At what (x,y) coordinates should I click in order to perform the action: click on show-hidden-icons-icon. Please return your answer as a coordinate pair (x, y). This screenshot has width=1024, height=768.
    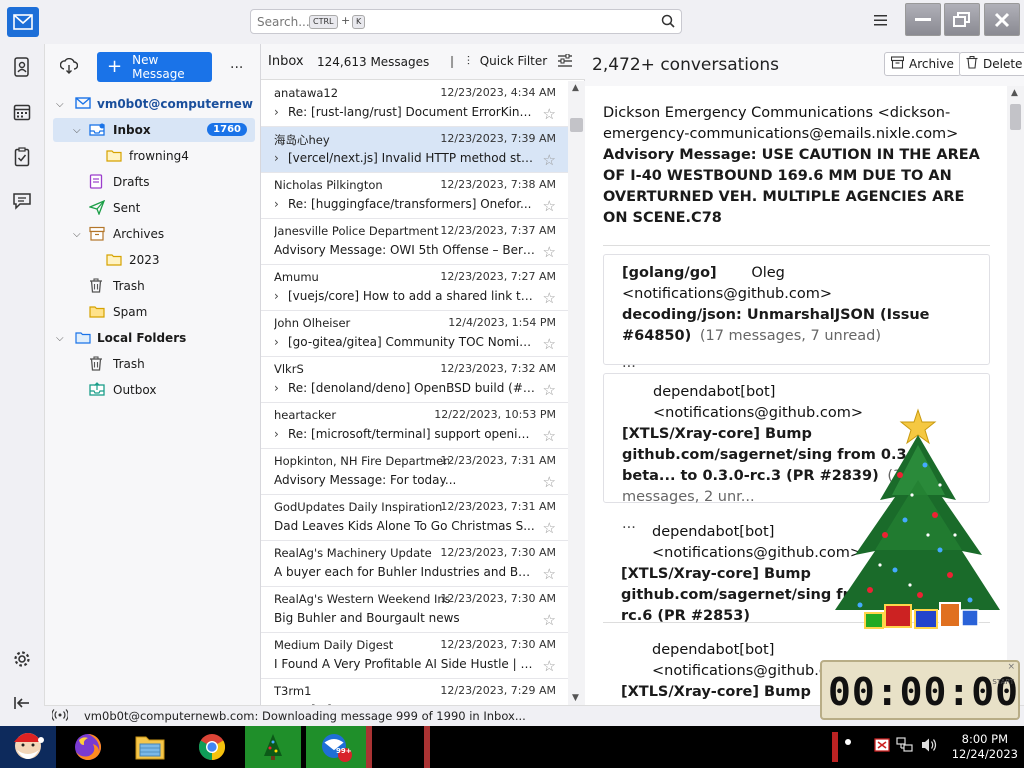
    Looking at the image, I should click on (848, 742).